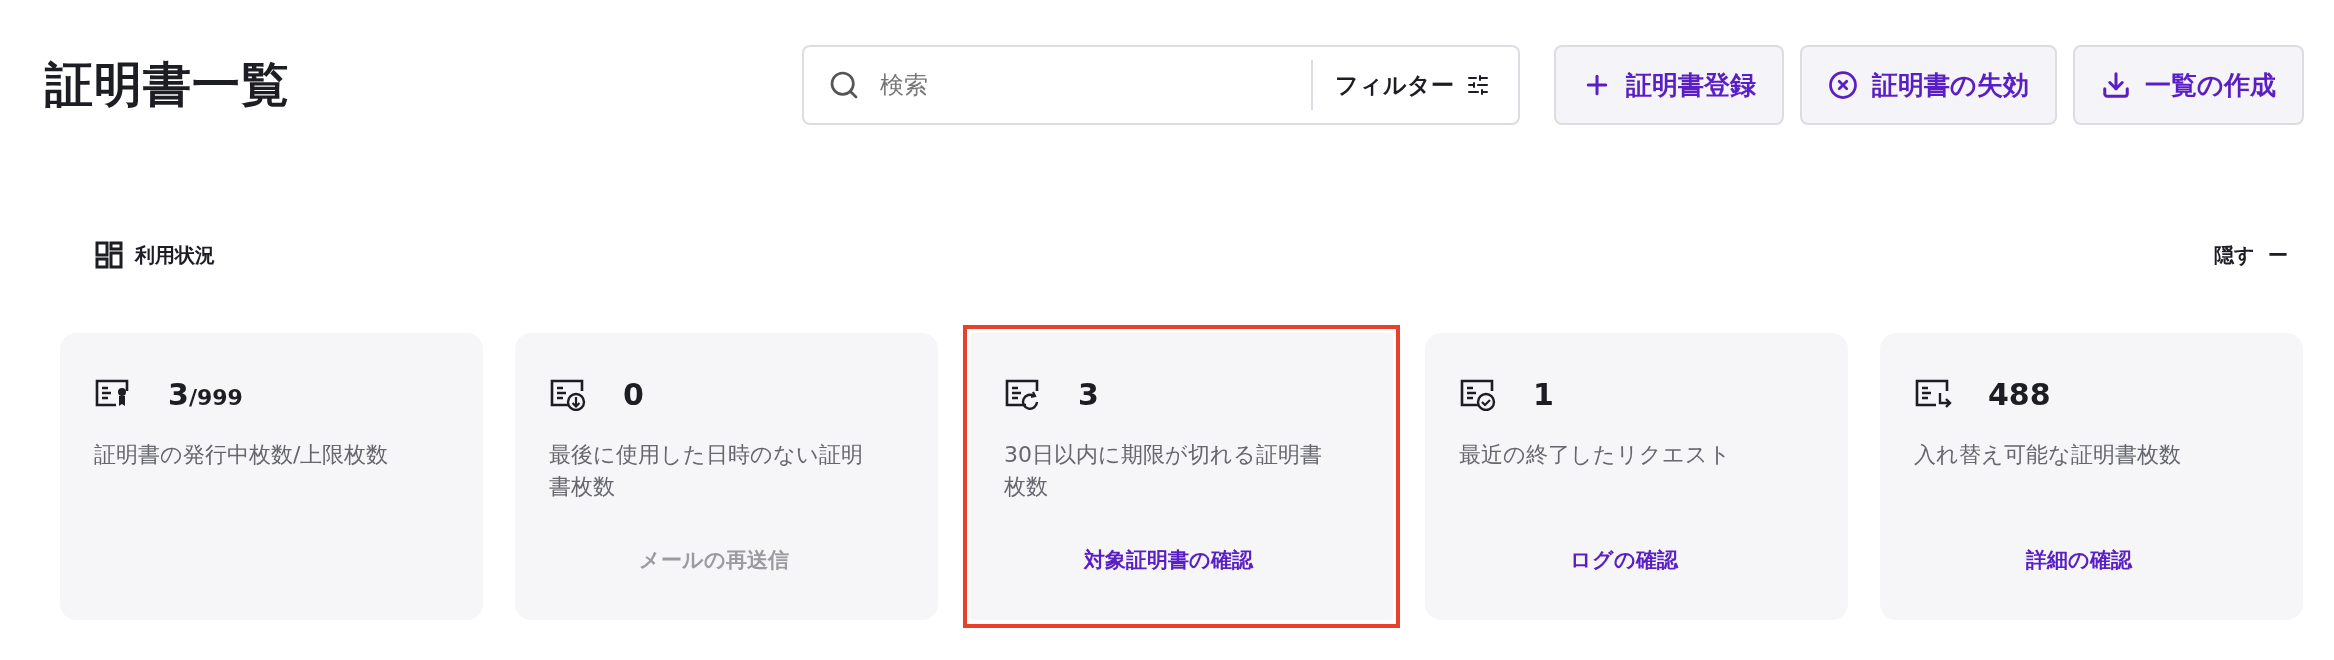  I want to click on add-button: 証明書登録, so click(1669, 85).